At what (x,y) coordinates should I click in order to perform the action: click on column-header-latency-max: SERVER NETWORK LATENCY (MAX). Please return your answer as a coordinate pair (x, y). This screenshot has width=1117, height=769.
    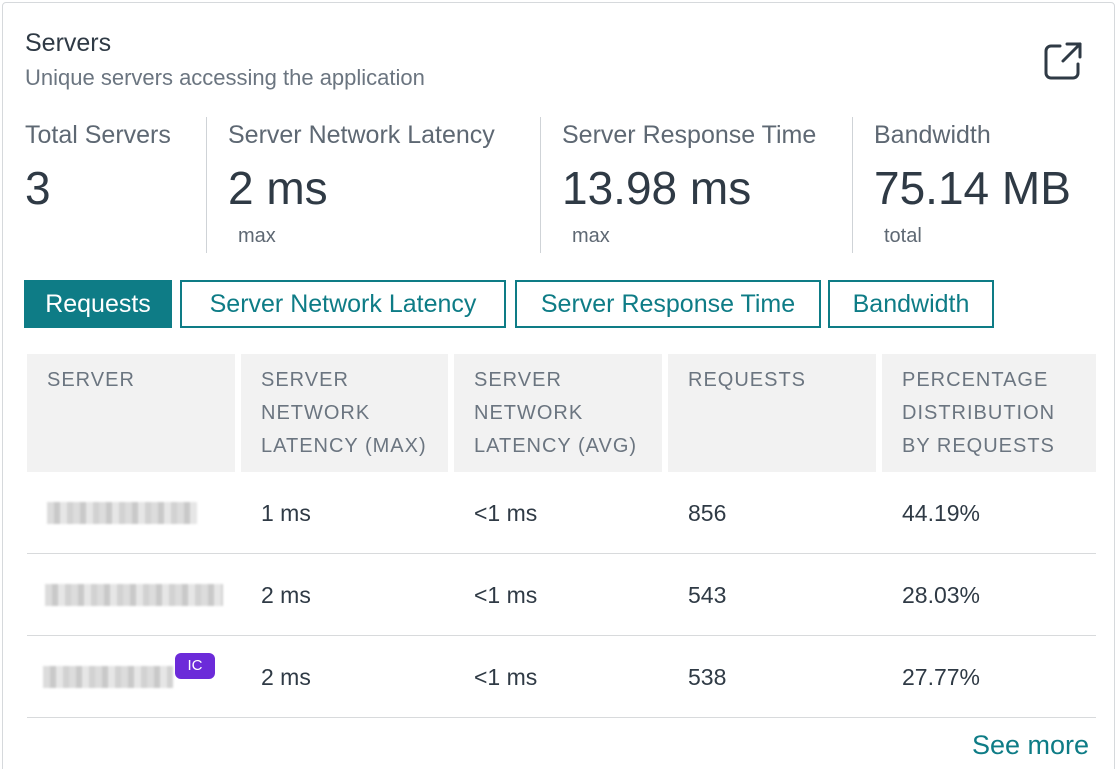
    Looking at the image, I should click on (344, 413).